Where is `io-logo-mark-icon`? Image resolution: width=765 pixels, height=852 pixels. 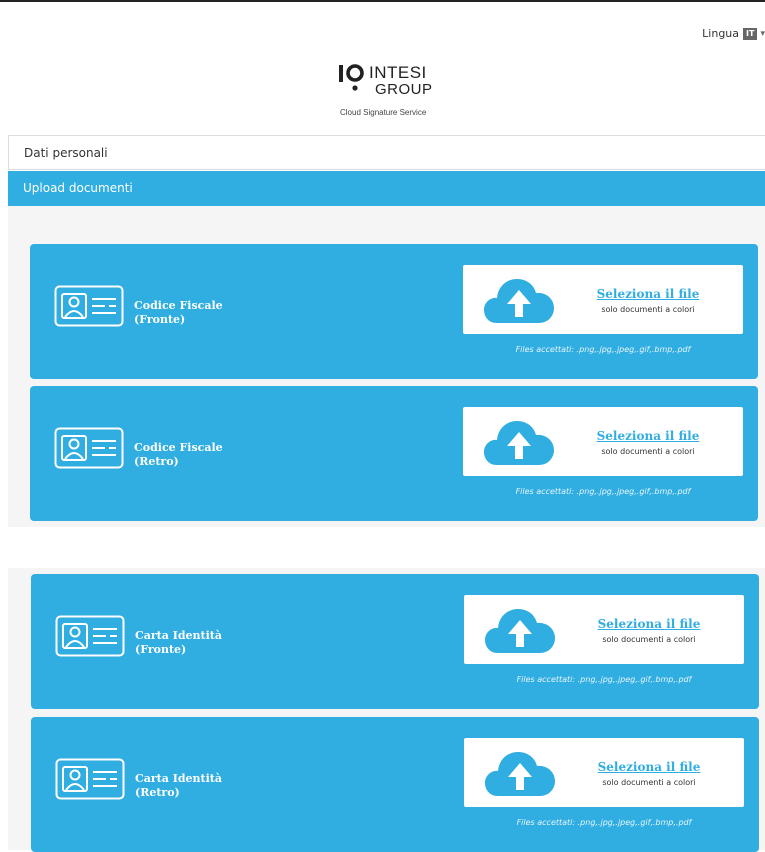
io-logo-mark-icon is located at coordinates (351, 77).